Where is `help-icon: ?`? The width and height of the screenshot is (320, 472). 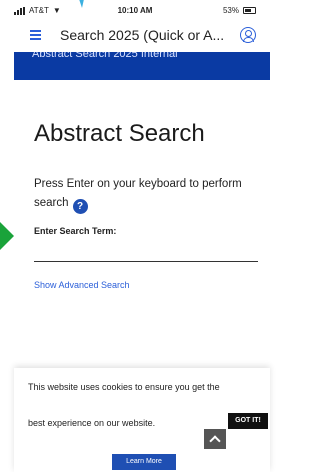
help-icon: ? is located at coordinates (80, 206).